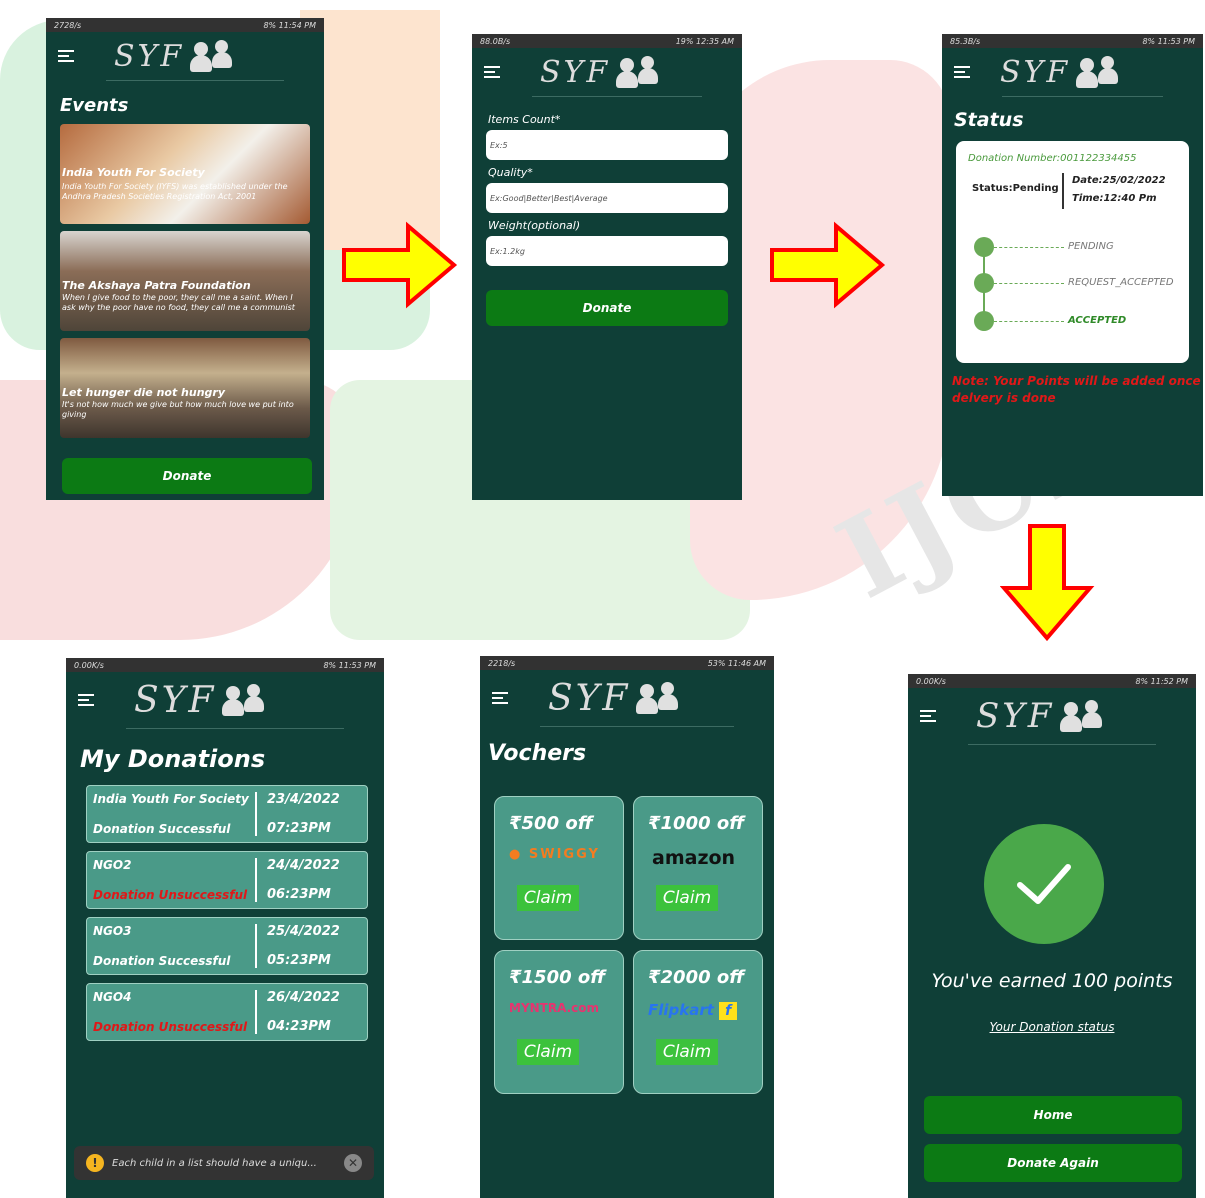 This screenshot has height=1198, width=1205. What do you see at coordinates (1029, 321) in the screenshot?
I see `timeline-connector` at bounding box center [1029, 321].